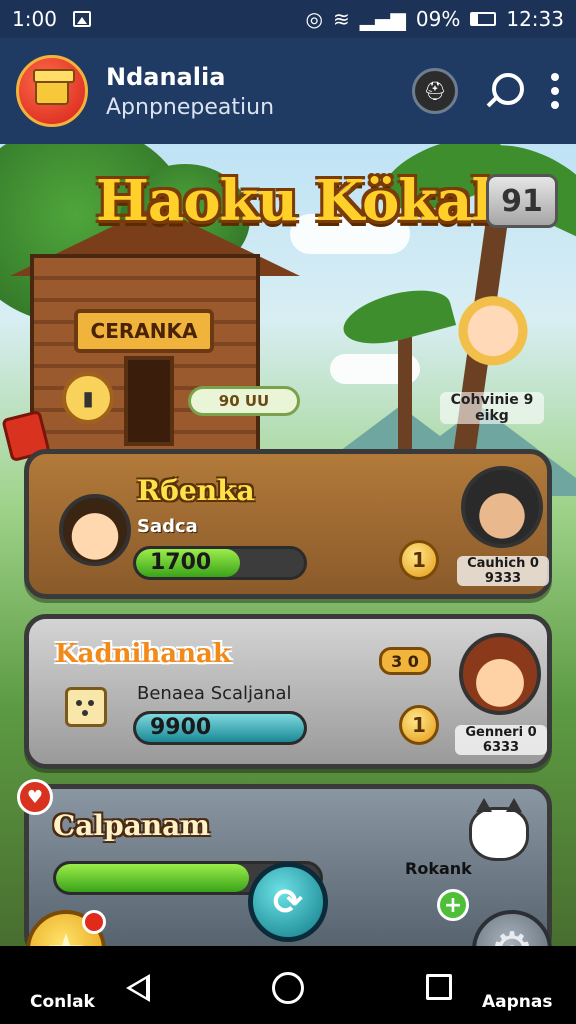  I want to click on status-bar: 1:00 ◎ ≋ ▂▄▆ 09% 12:33, so click(288, 19).